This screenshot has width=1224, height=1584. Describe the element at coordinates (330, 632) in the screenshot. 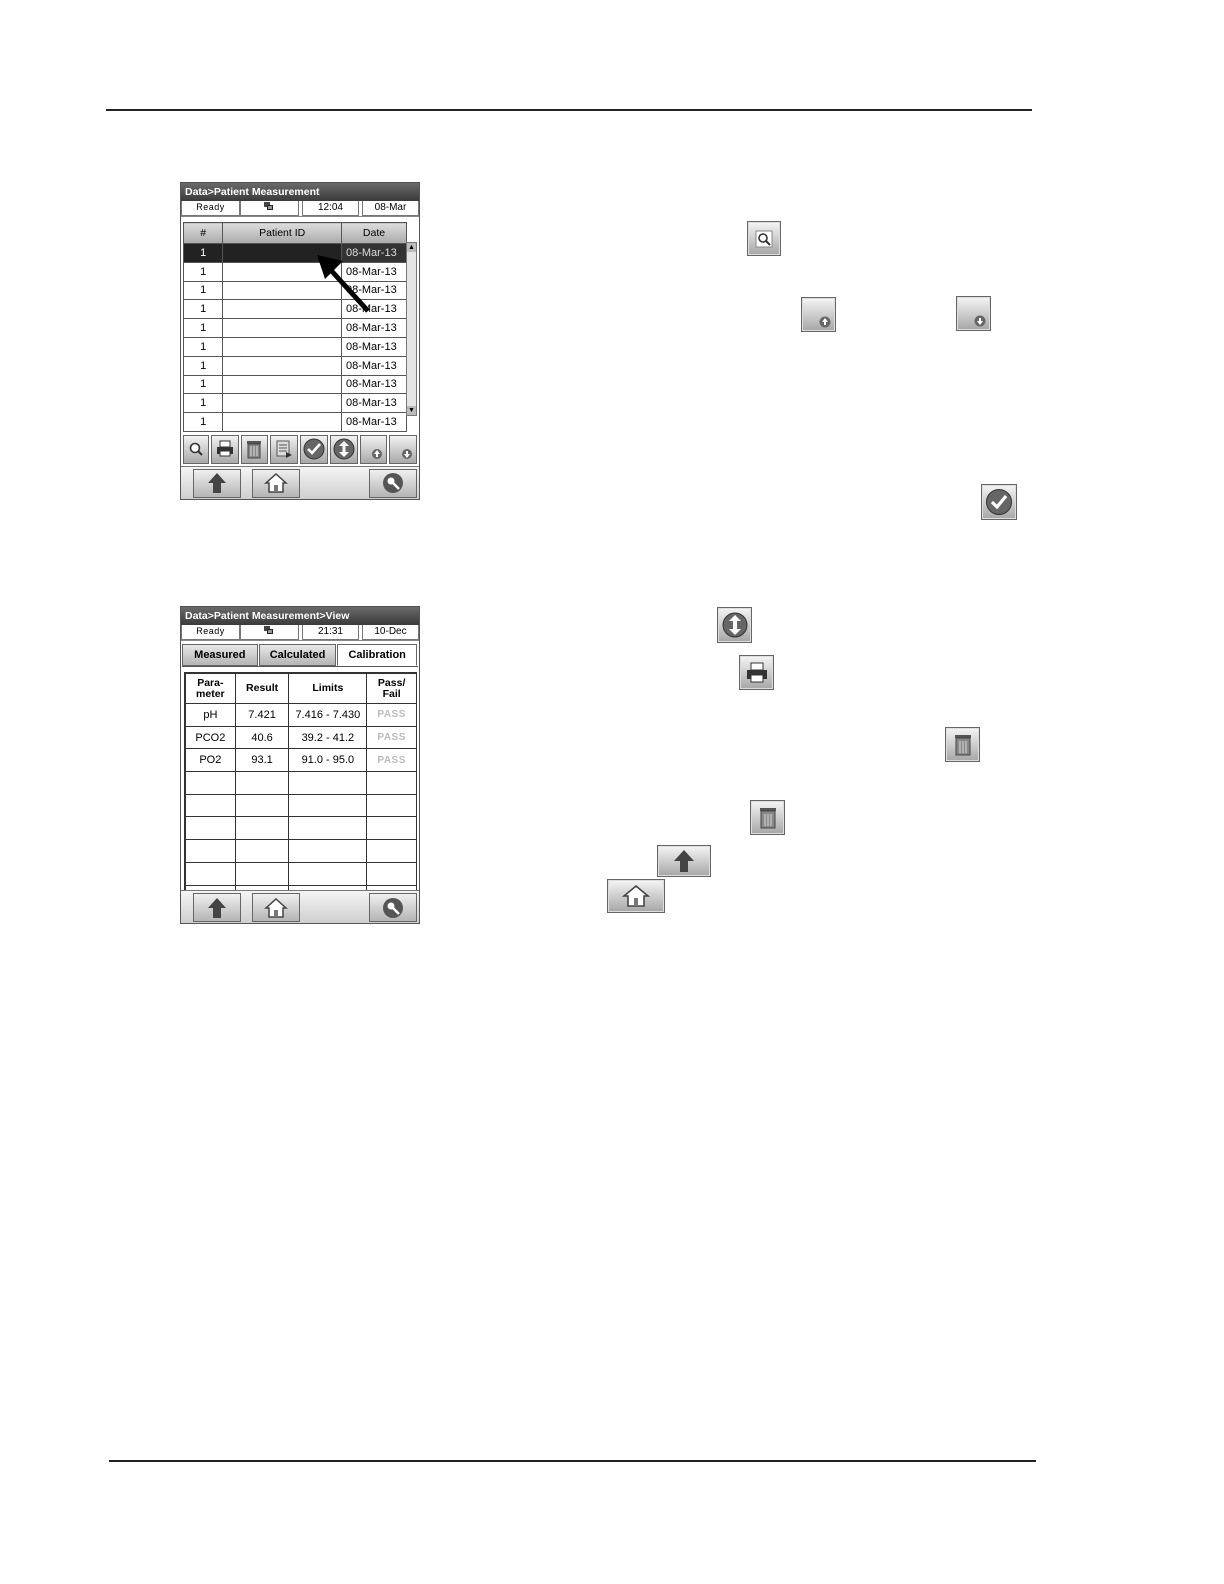

I see `status-time: 21:31` at that location.